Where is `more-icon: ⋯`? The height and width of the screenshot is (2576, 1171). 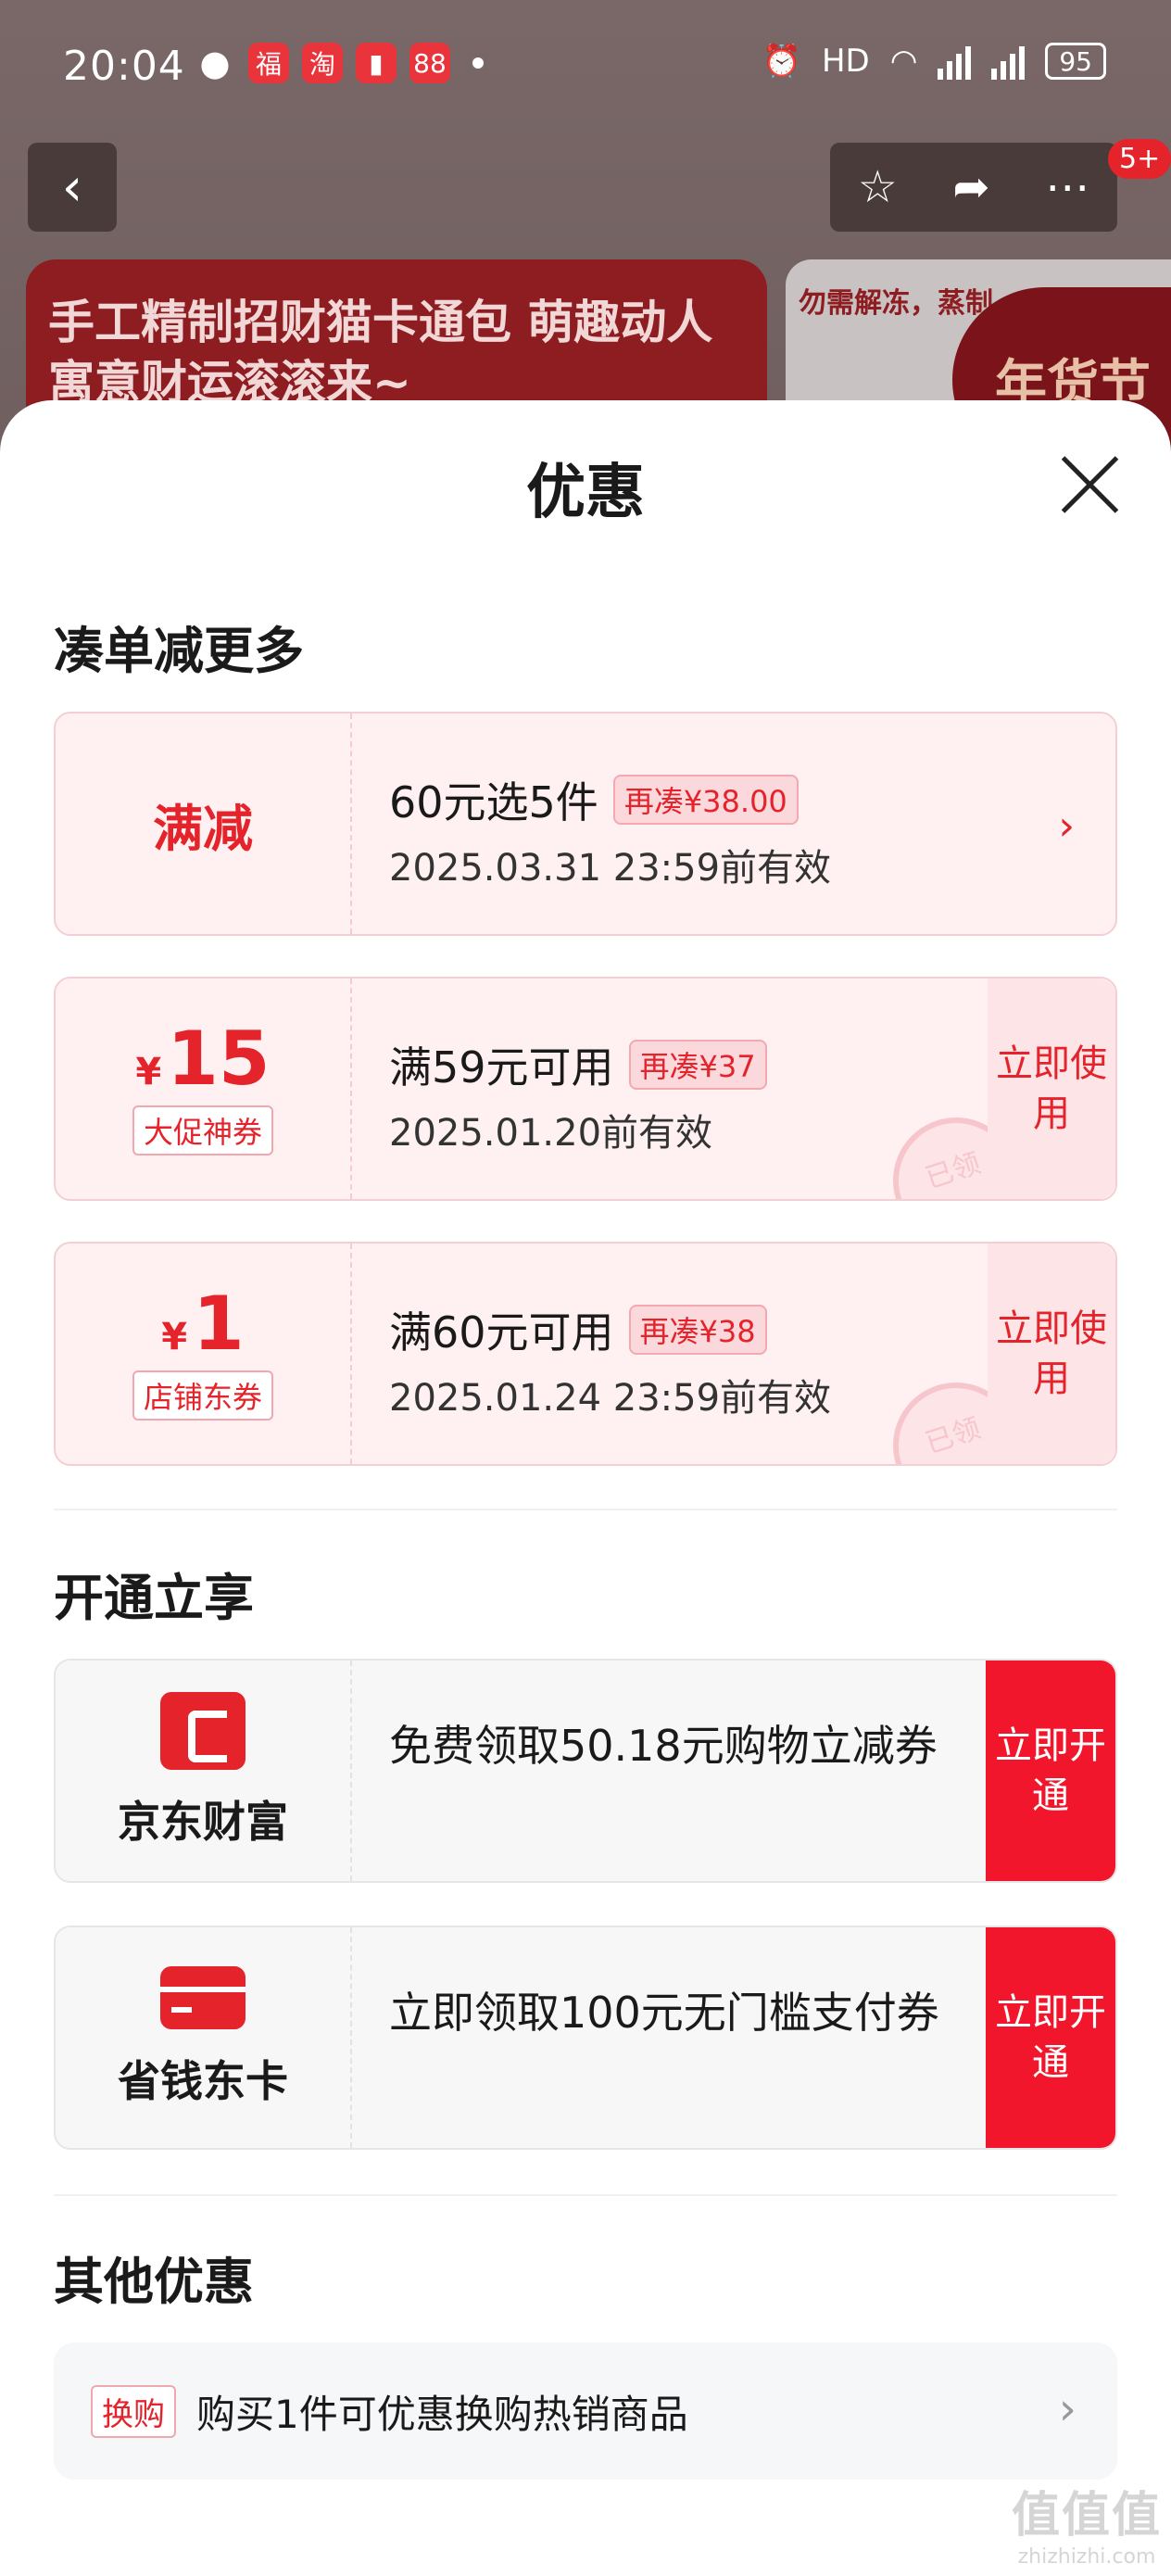 more-icon: ⋯ is located at coordinates (1067, 187).